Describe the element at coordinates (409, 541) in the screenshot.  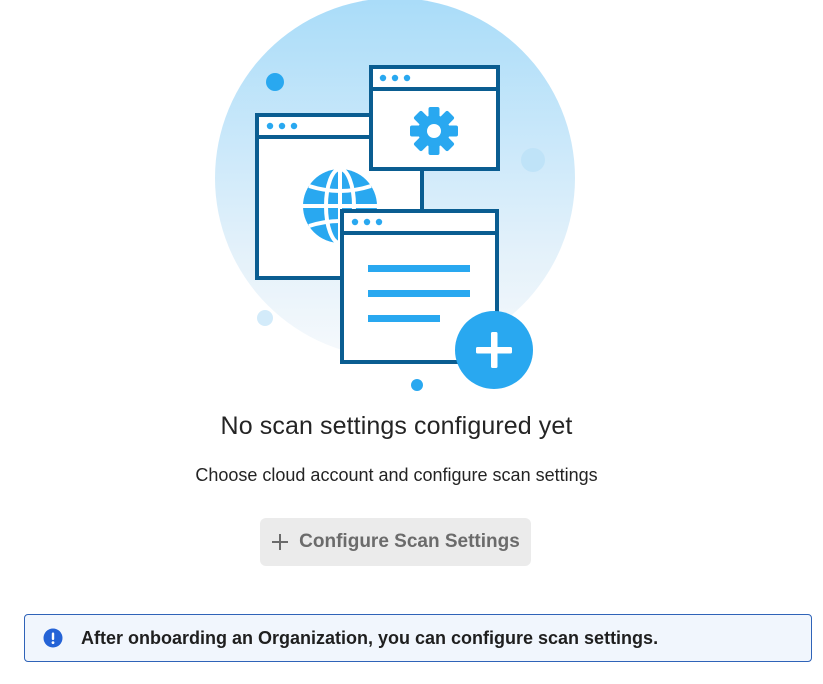
I see `configure-button-label: Configure Scan Settings` at that location.